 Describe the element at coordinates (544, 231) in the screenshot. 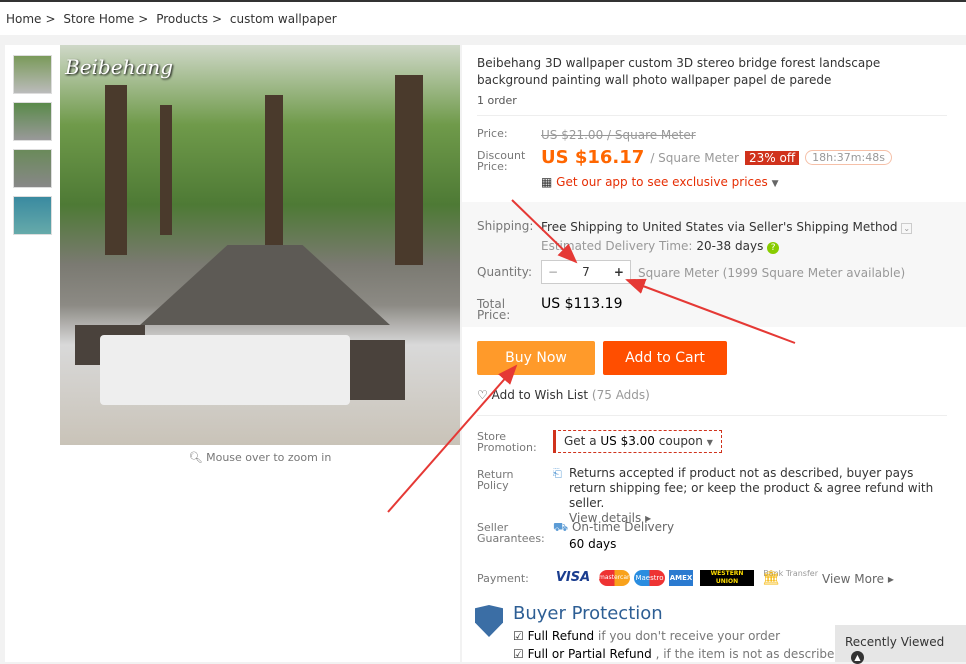

I see `arrow-to-quantity` at that location.